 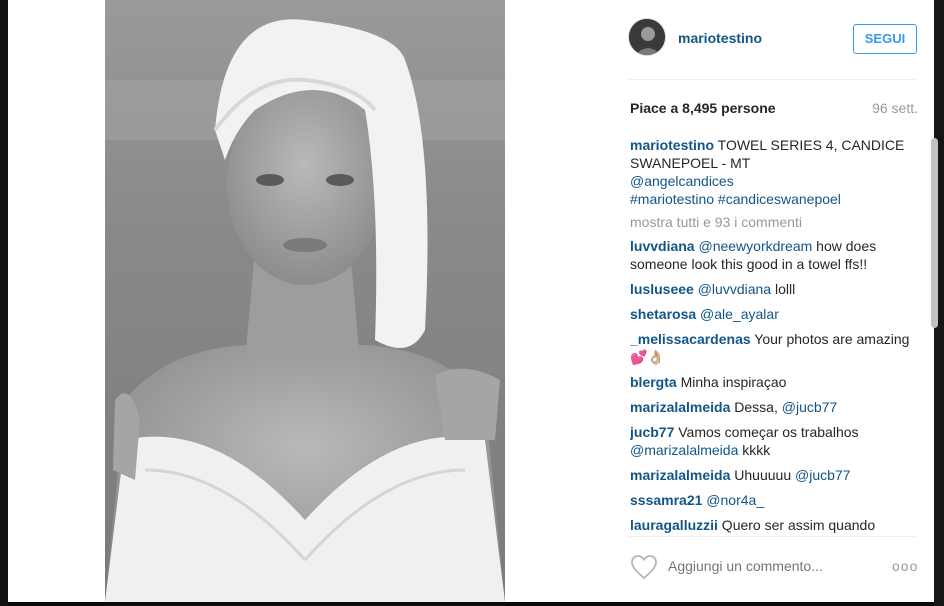 I want to click on caption-hashtags: #mariotestino #candiceswanepoel, so click(x=735, y=199).